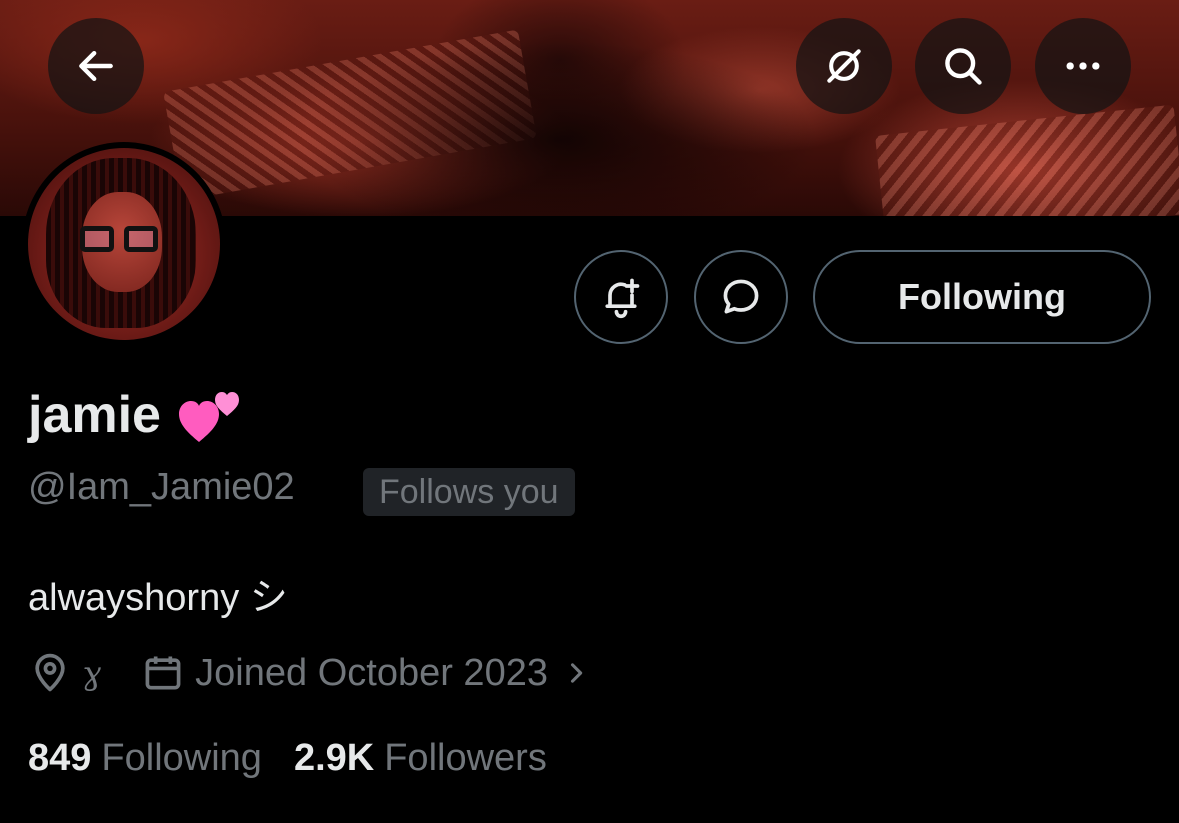 The image size is (1179, 823). I want to click on back-button, so click(96, 66).